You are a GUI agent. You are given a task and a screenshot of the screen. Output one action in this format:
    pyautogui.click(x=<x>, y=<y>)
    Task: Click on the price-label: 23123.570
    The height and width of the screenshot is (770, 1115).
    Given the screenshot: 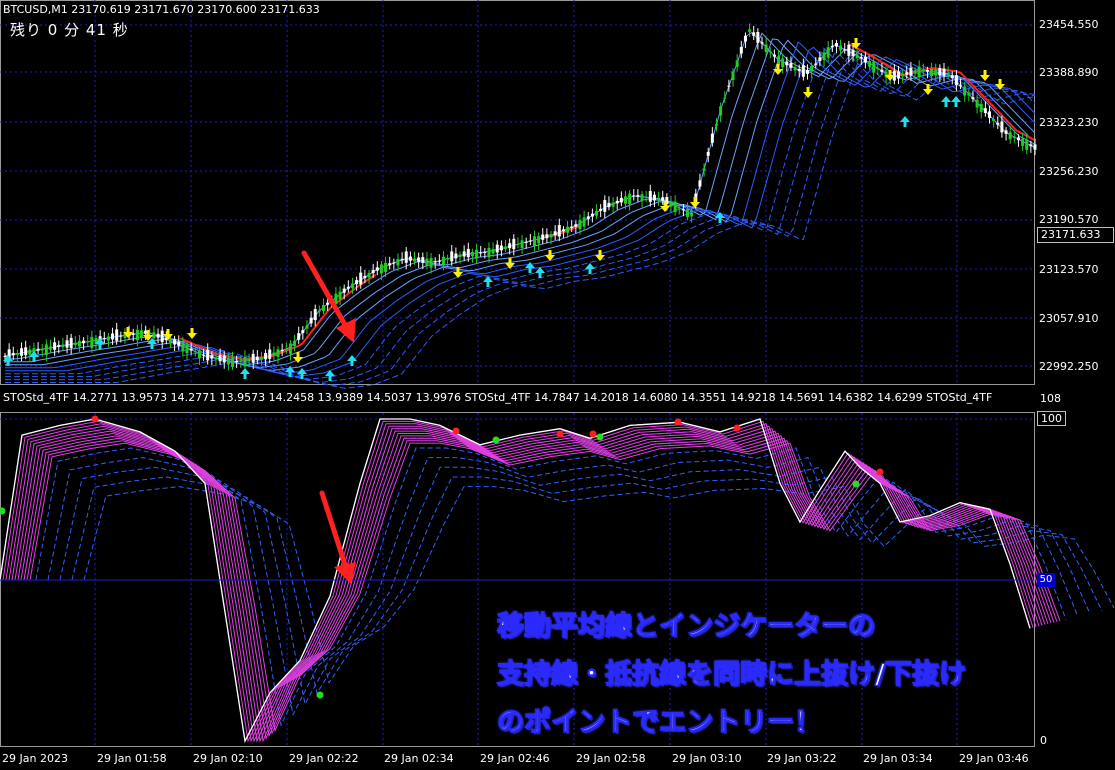 What is the action you would take?
    pyautogui.click(x=1069, y=269)
    